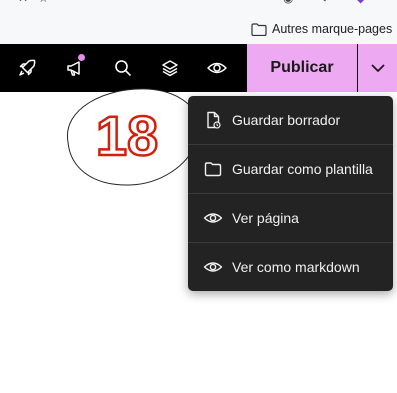 Image resolution: width=397 pixels, height=393 pixels. Describe the element at coordinates (43, 2) in the screenshot. I see `bookmark-star-icon: ☆` at that location.